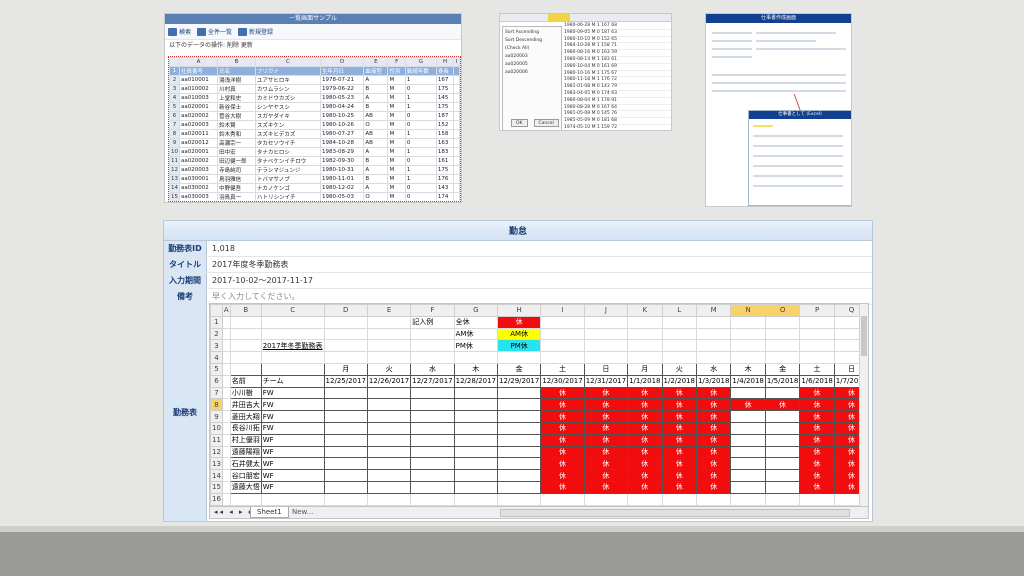 Image resolution: width=1024 pixels, height=576 pixels. I want to click on table-cell: ハトリシンイチ, so click(287, 196).